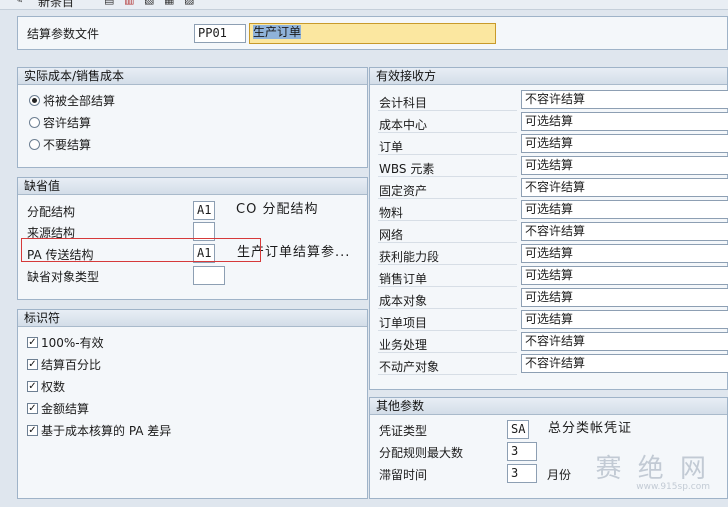 Image resolution: width=728 pixels, height=507 pixels. Describe the element at coordinates (403, 345) in the screenshot. I see `receiver-label: 业务处理` at that location.